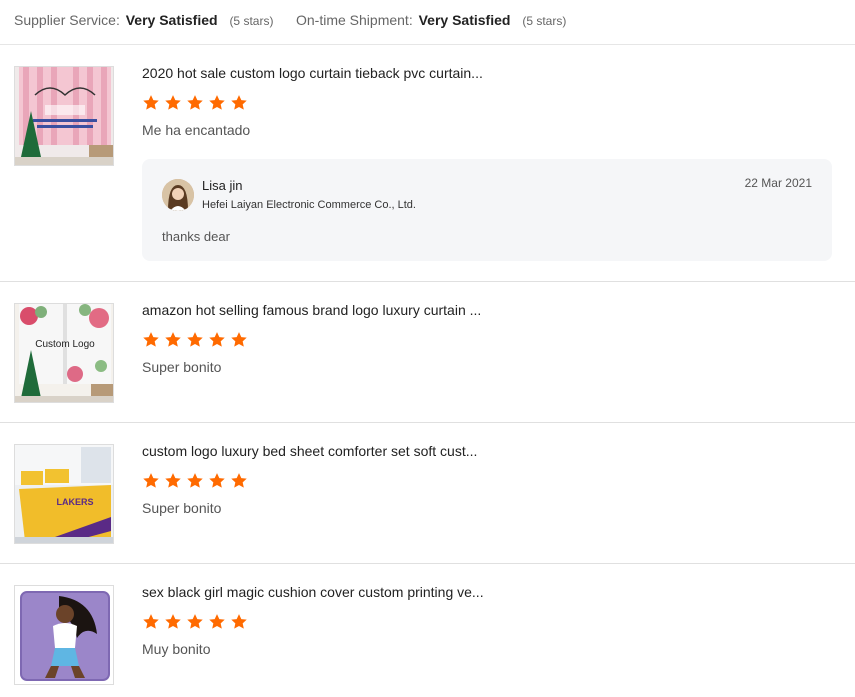 Image resolution: width=855 pixels, height=697 pixels. Describe the element at coordinates (176, 649) in the screenshot. I see `review-comment: Muy bonito` at that location.